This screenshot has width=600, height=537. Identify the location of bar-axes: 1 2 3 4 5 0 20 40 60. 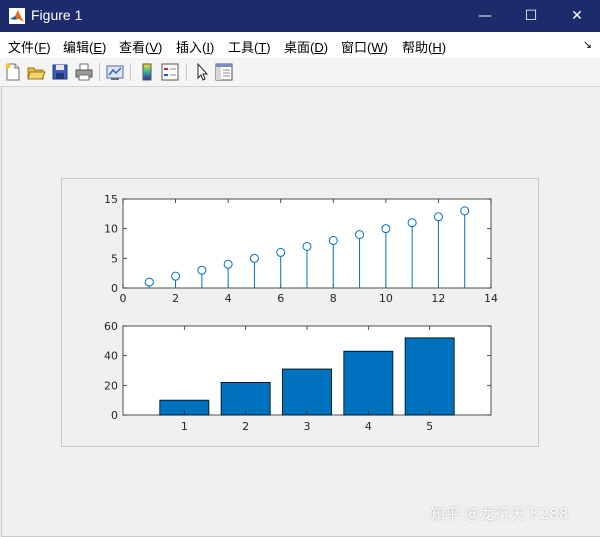
(298, 376).